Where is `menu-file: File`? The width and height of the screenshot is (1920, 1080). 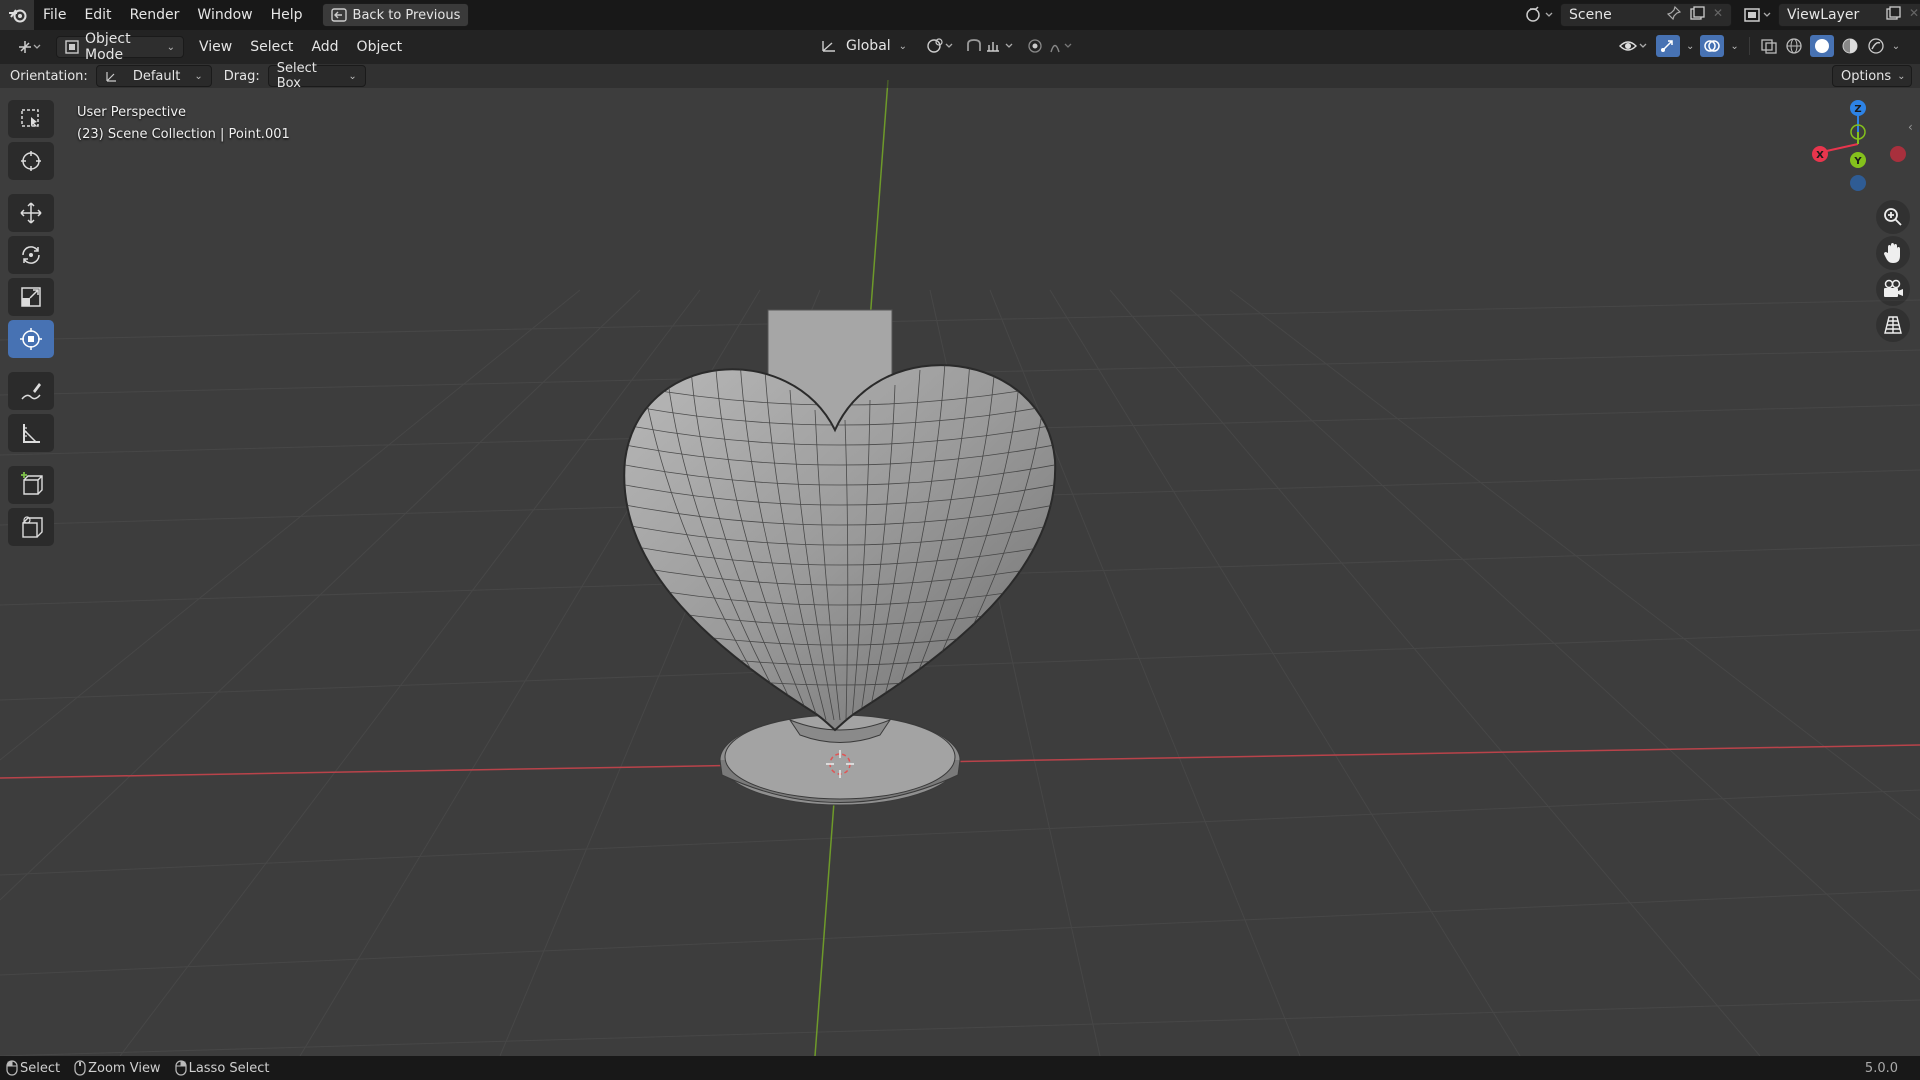
menu-file: File is located at coordinates (54, 15).